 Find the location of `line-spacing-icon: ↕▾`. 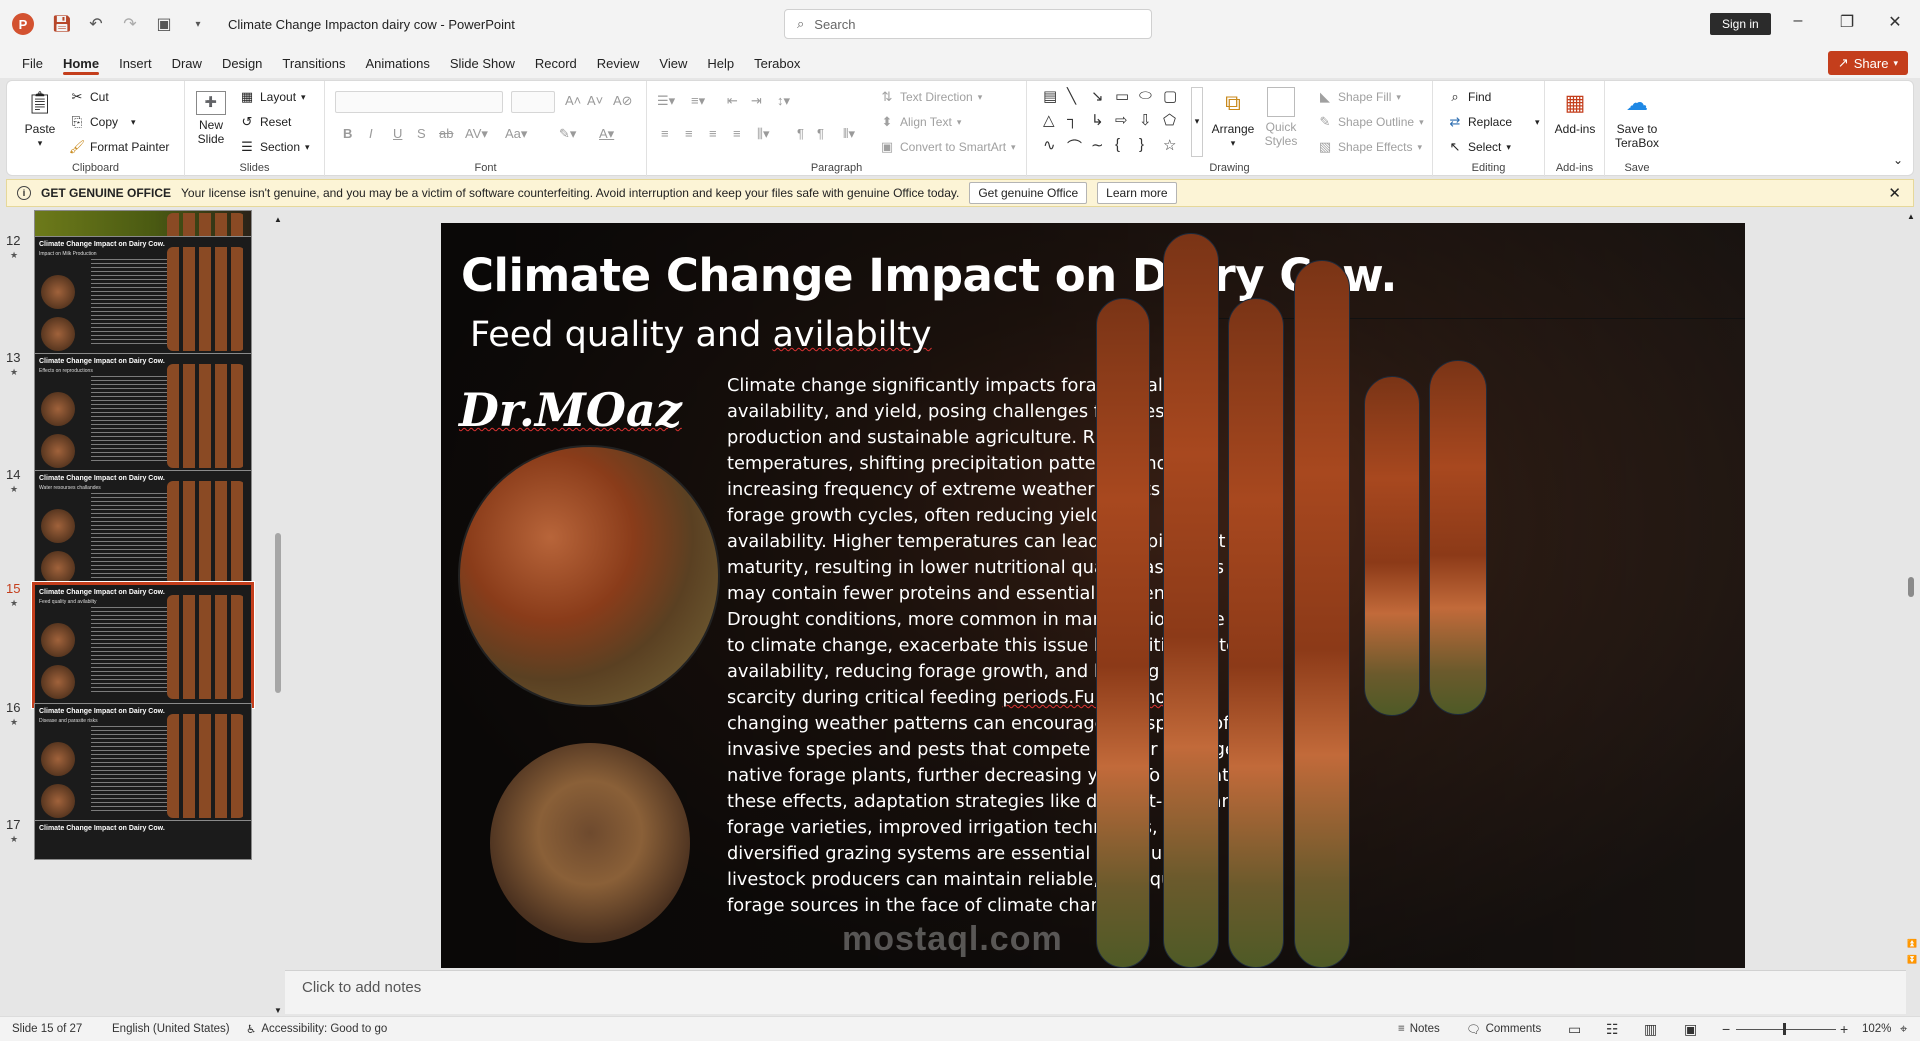

line-spacing-icon: ↕▾ is located at coordinates (783, 101).